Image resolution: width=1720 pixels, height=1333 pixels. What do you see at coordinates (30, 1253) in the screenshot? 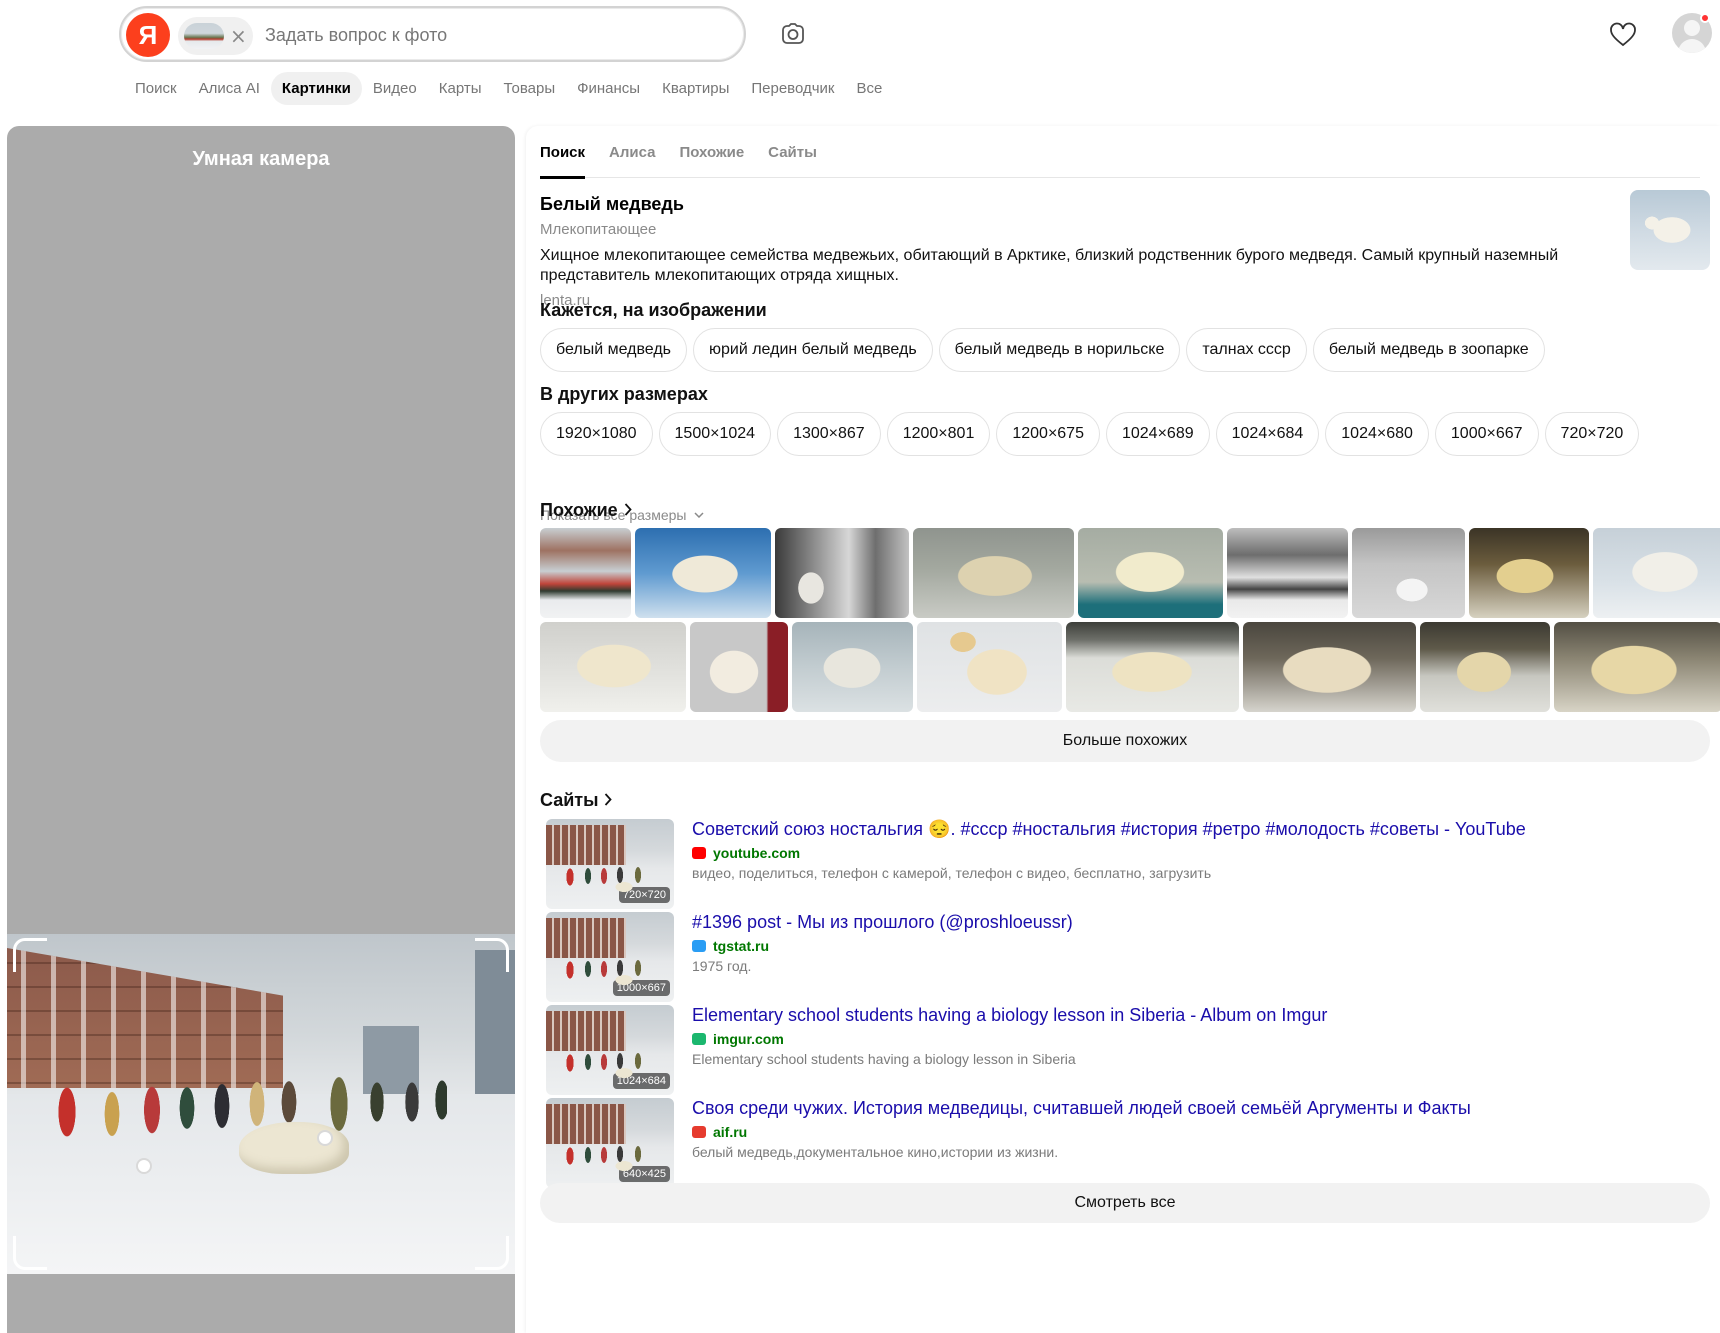
I see `crop-corner-bottom-left` at bounding box center [30, 1253].